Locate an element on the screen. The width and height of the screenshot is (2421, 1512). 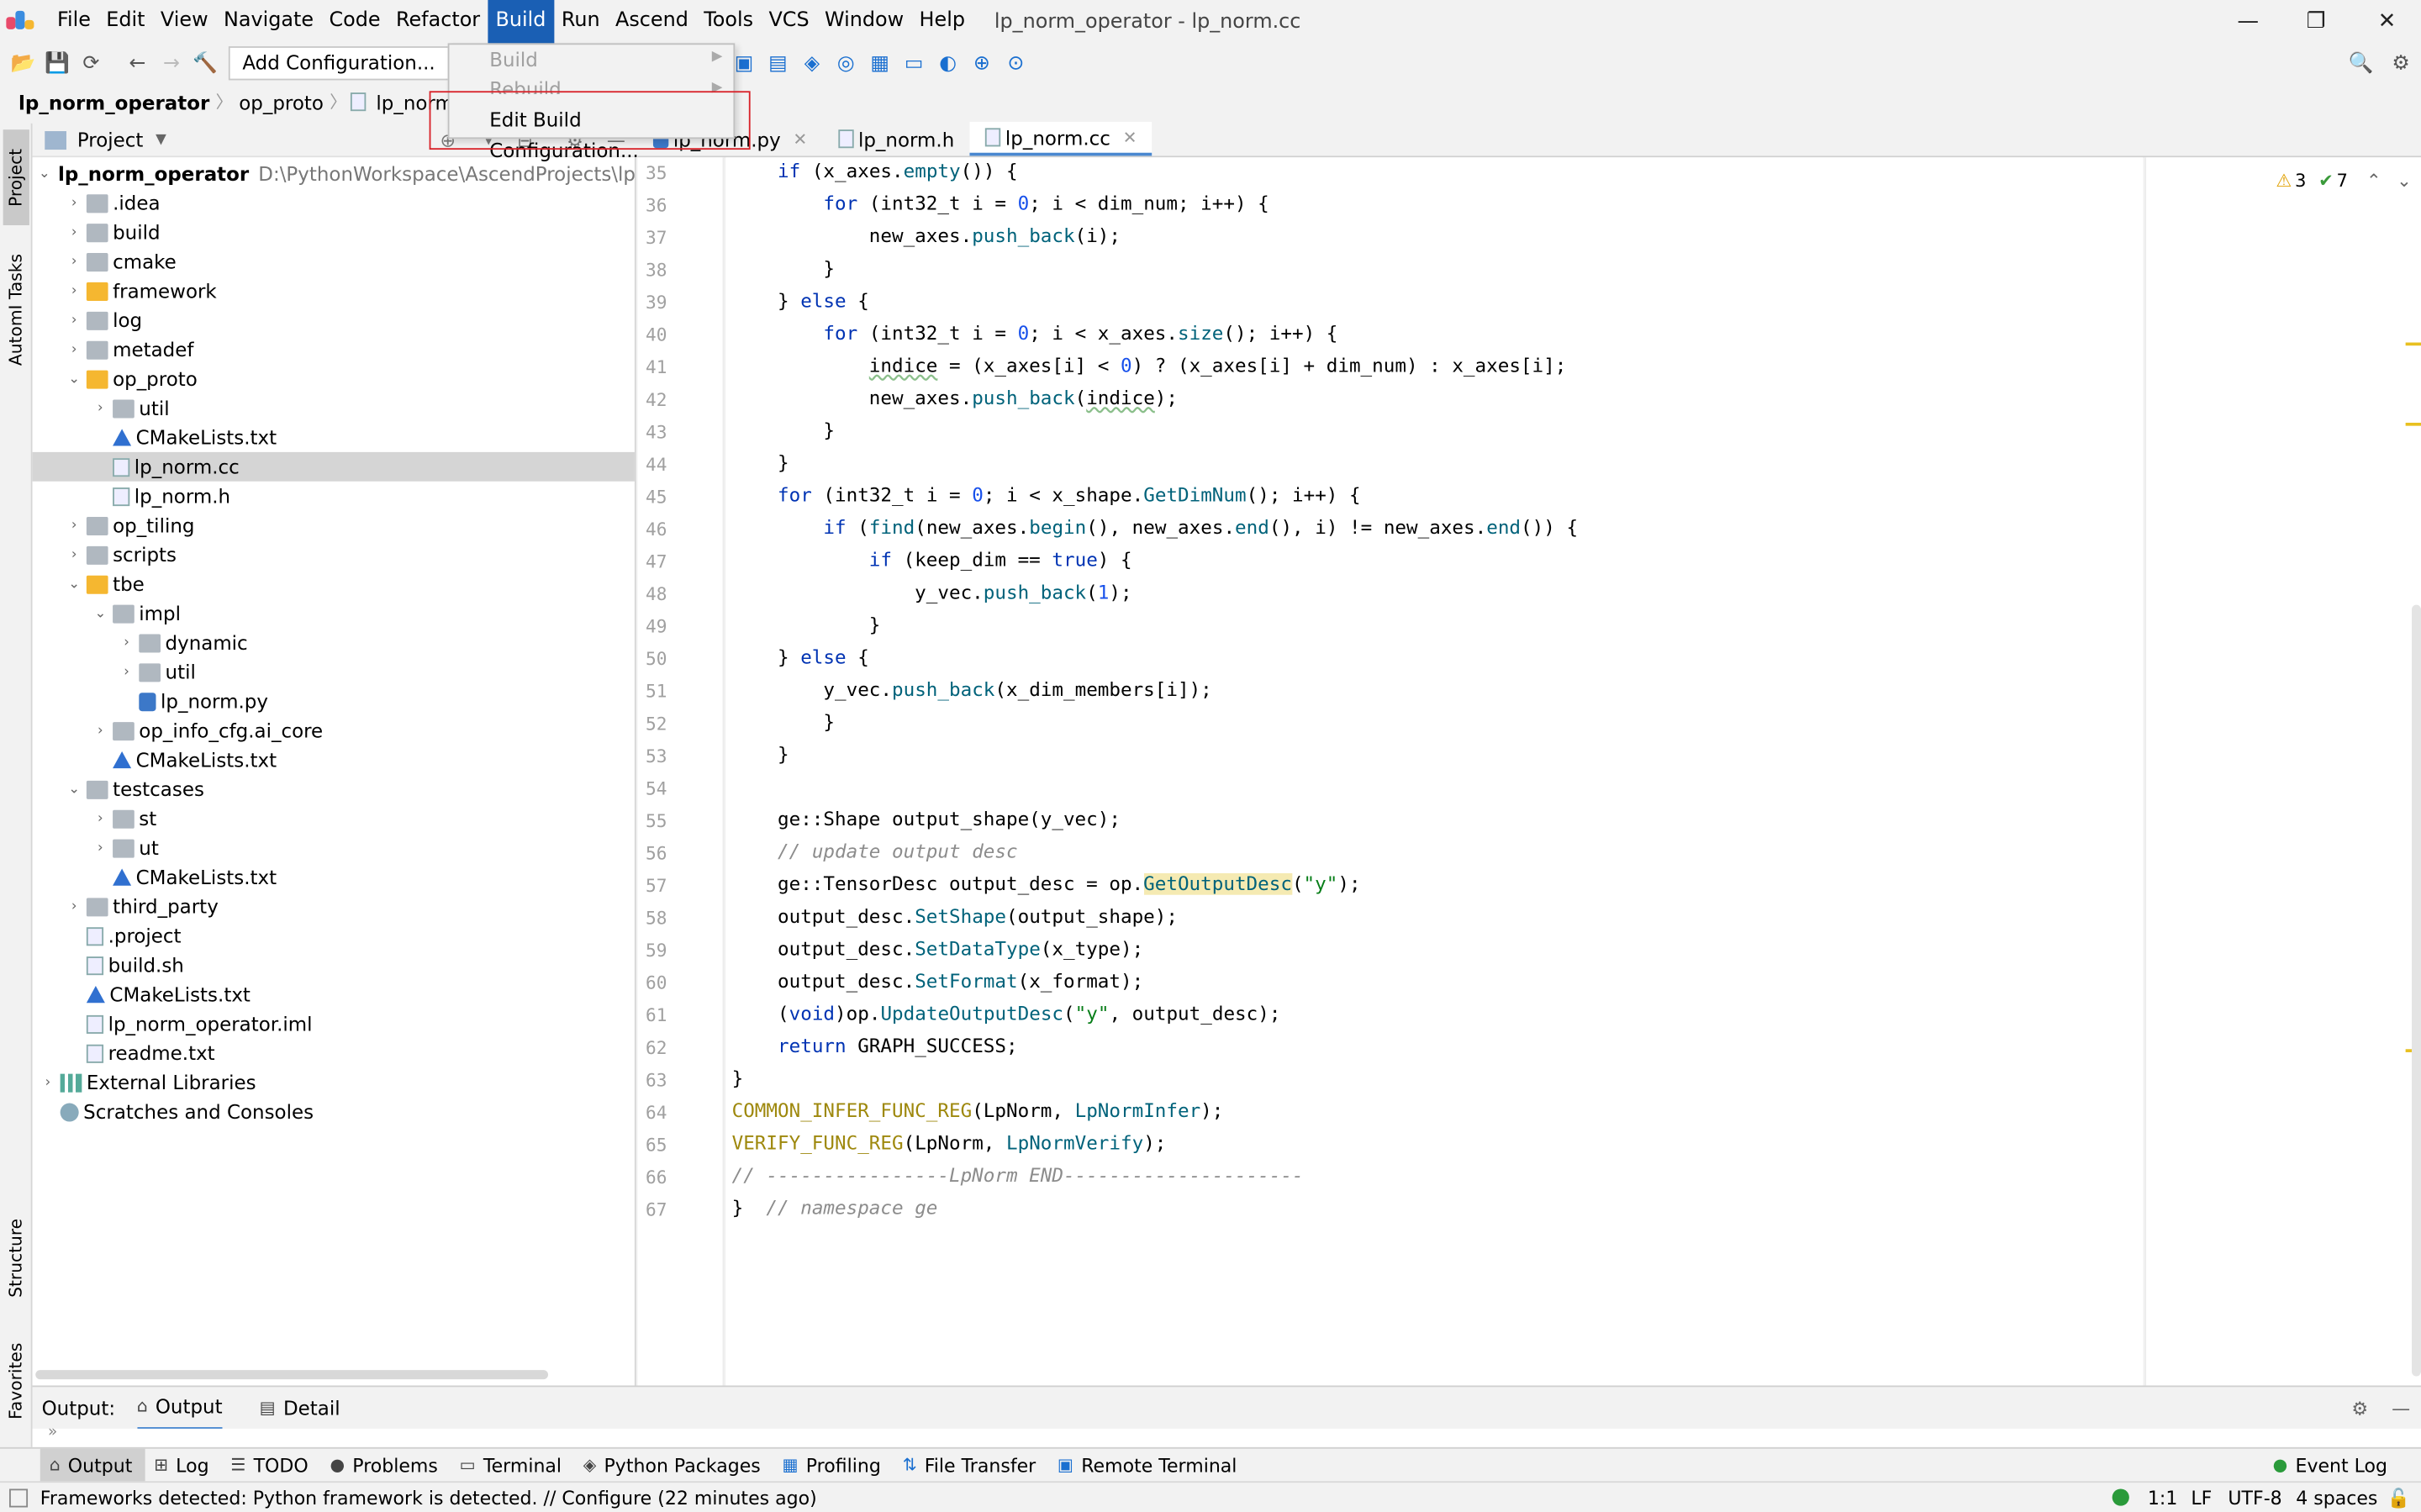
breadcrumb-project: lp_norm_operator is located at coordinates (108, 101).